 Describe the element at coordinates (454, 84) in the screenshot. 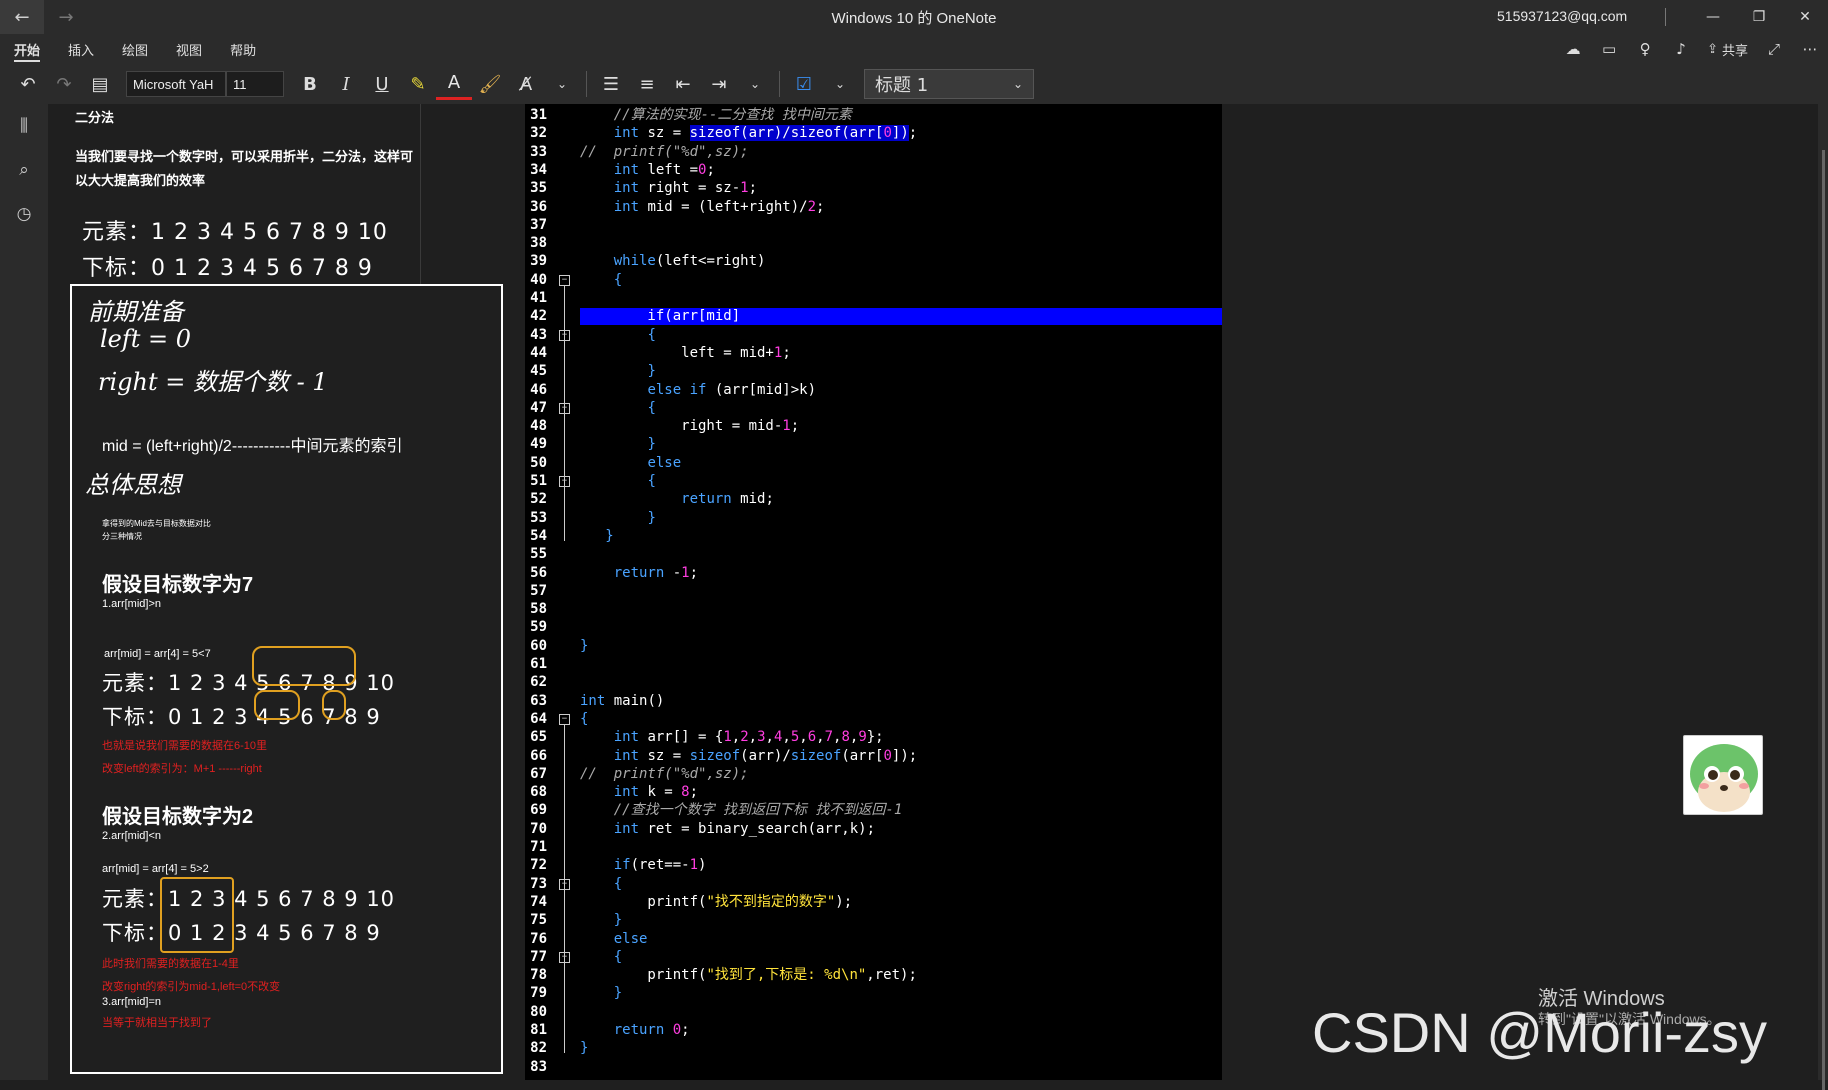

I see `font-color-icon: A` at that location.